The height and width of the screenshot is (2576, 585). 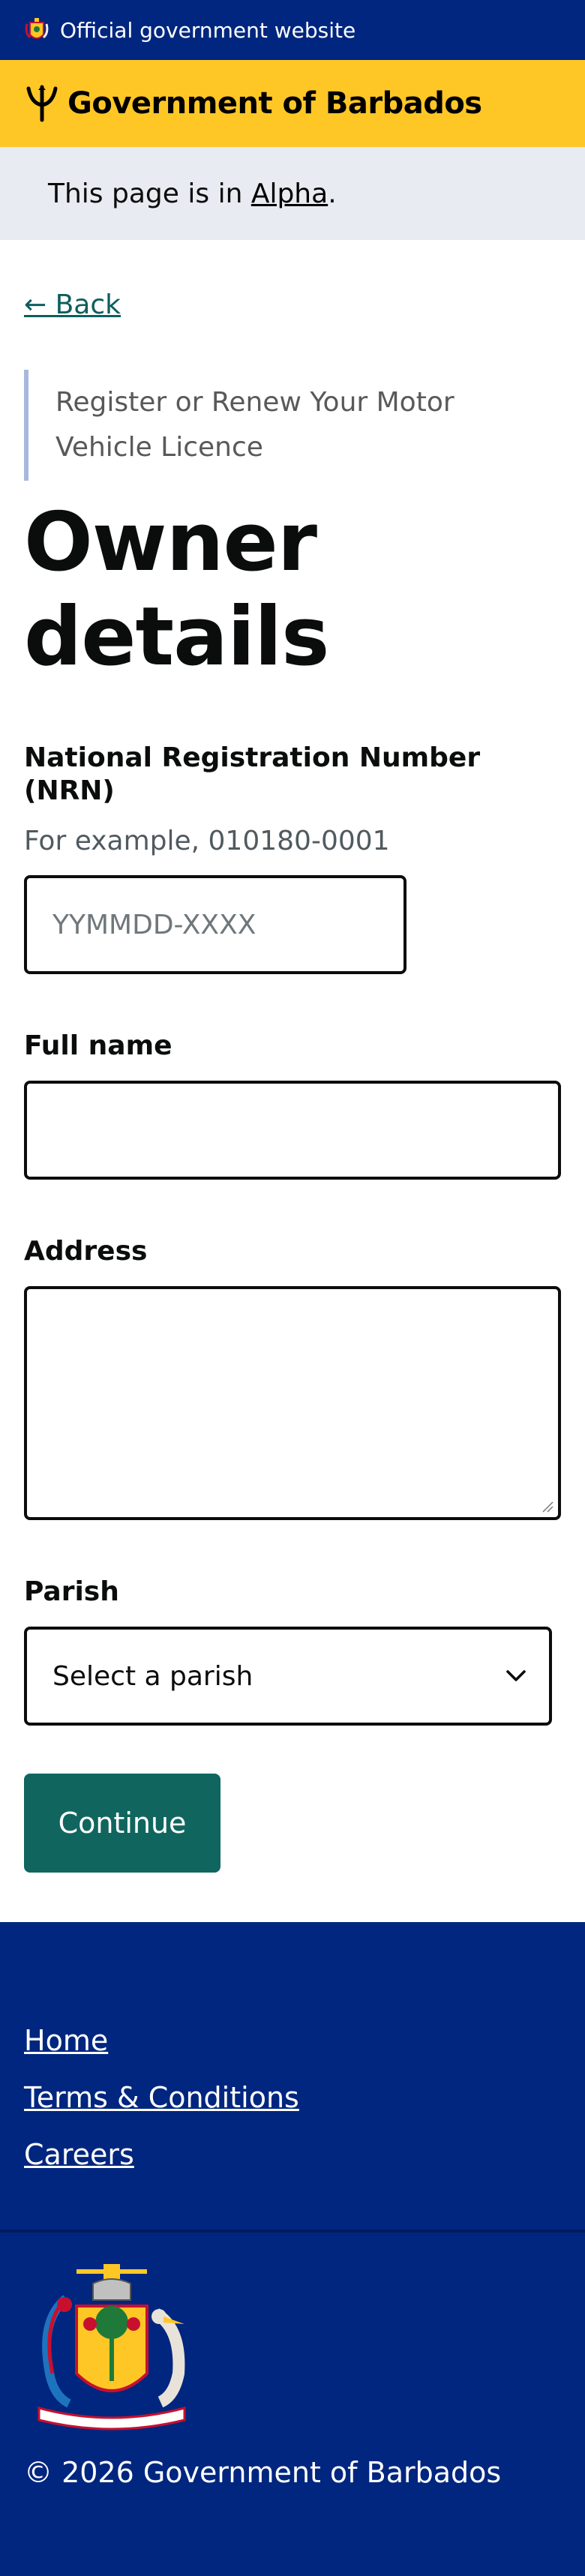 I want to click on trident-icon, so click(x=42, y=104).